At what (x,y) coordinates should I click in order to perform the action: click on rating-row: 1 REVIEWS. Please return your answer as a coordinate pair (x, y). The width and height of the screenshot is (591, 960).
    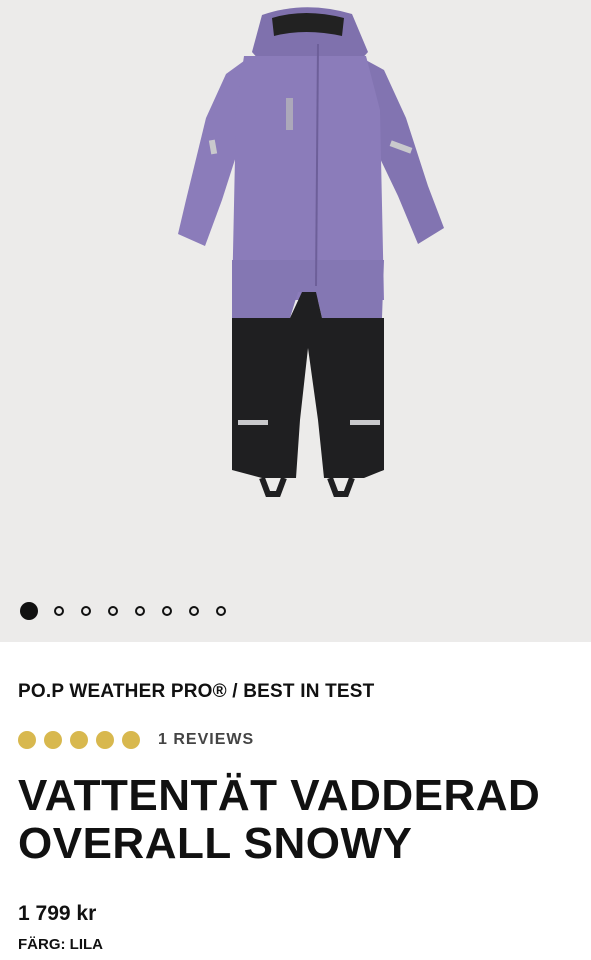
    Looking at the image, I should click on (136, 740).